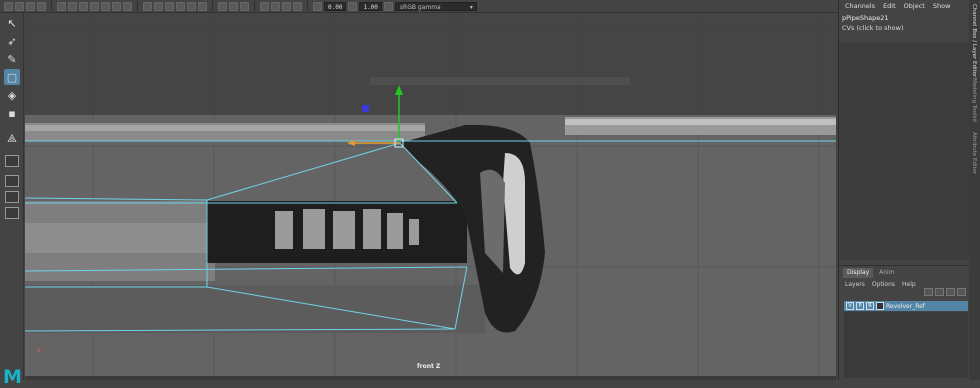 The image size is (980, 388). Describe the element at coordinates (914, 6) in the screenshot. I see `menu-object: Object` at that location.